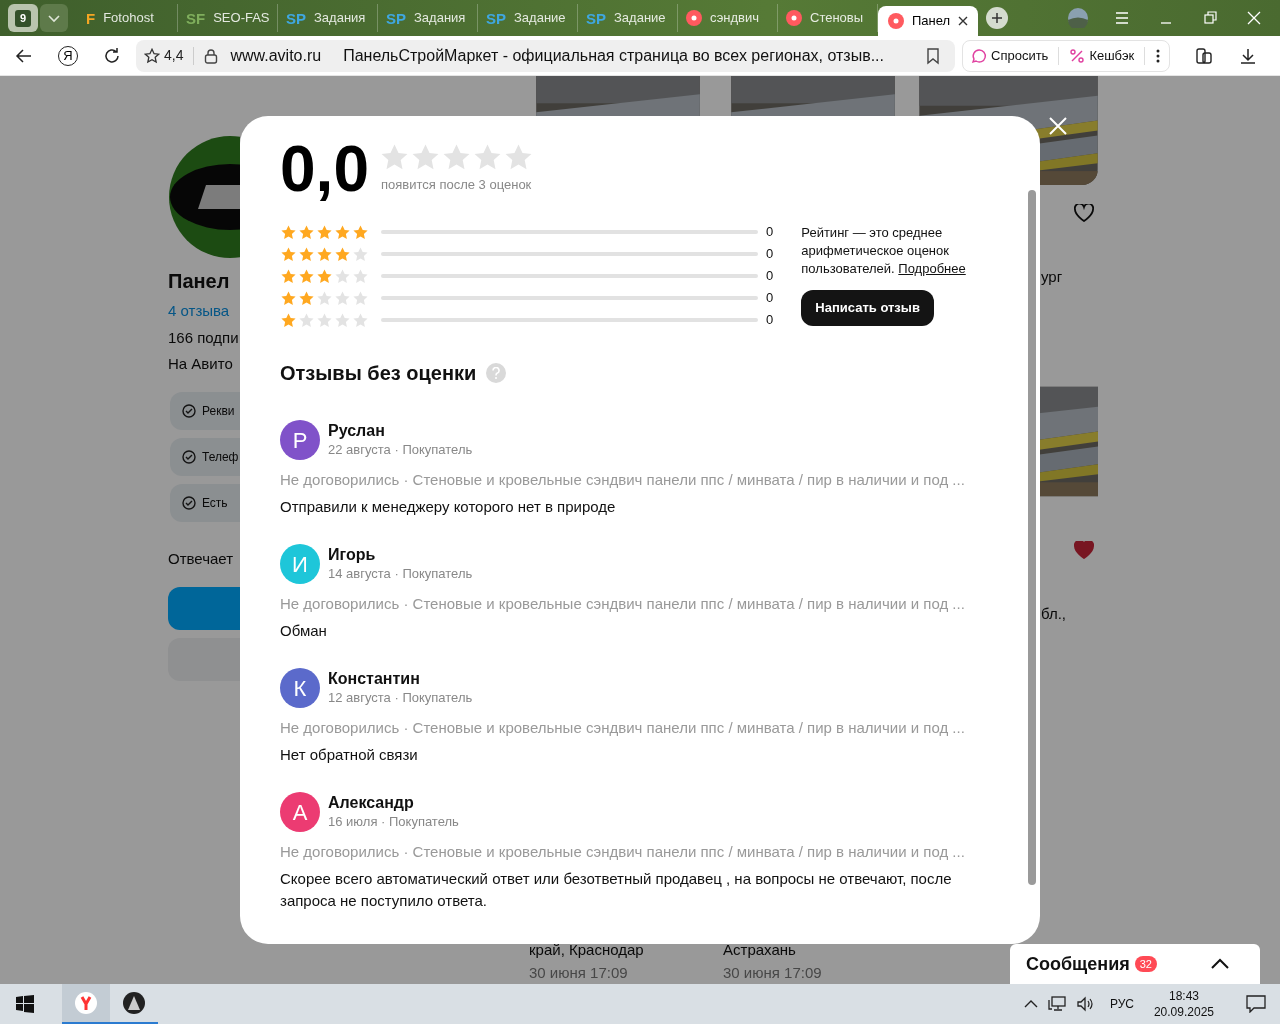 Image resolution: width=1280 pixels, height=1024 pixels. Describe the element at coordinates (112, 55) in the screenshot. I see `reload-icon` at that location.